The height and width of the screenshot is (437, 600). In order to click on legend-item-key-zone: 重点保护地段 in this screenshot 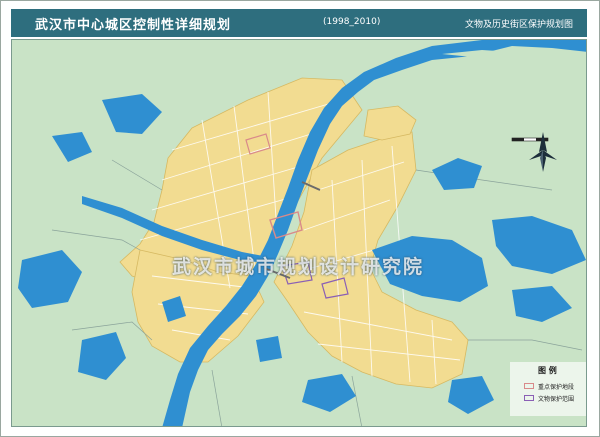, I will do `click(555, 387)`.